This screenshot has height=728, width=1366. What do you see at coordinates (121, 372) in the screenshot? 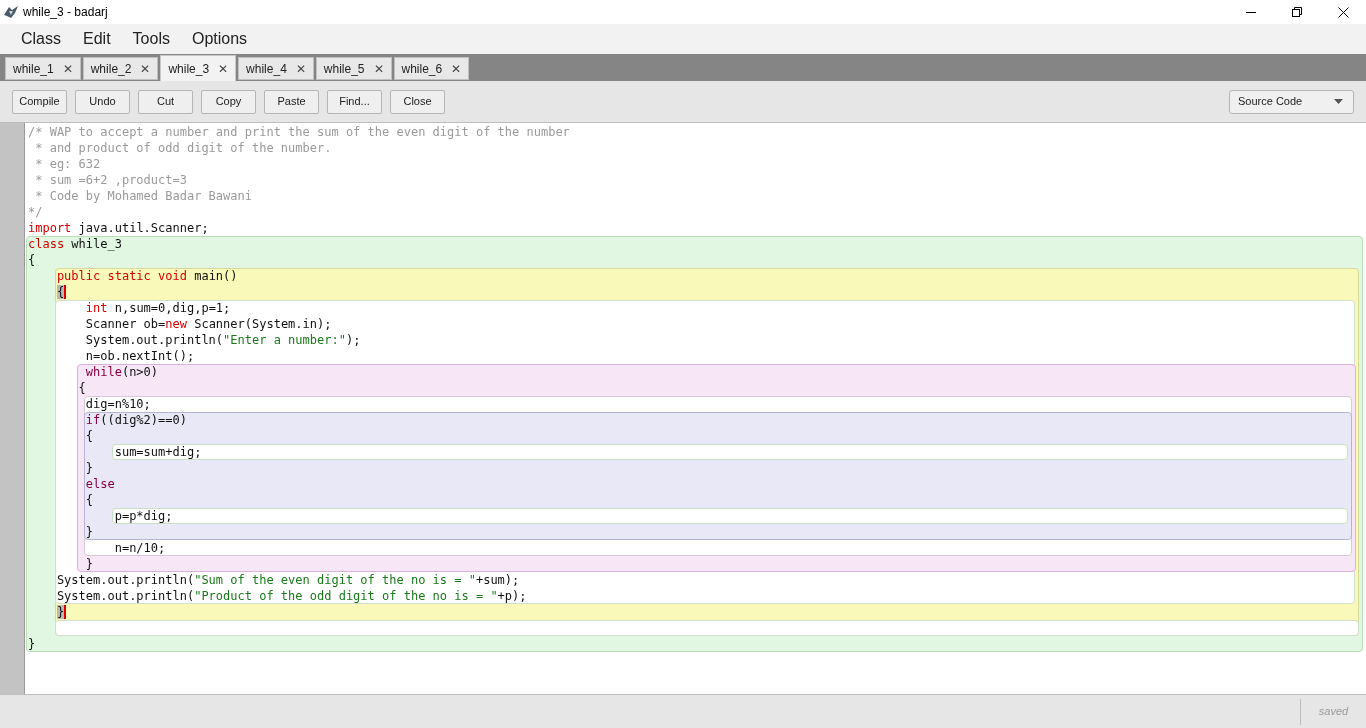
I see `code-line: while(n>0)` at bounding box center [121, 372].